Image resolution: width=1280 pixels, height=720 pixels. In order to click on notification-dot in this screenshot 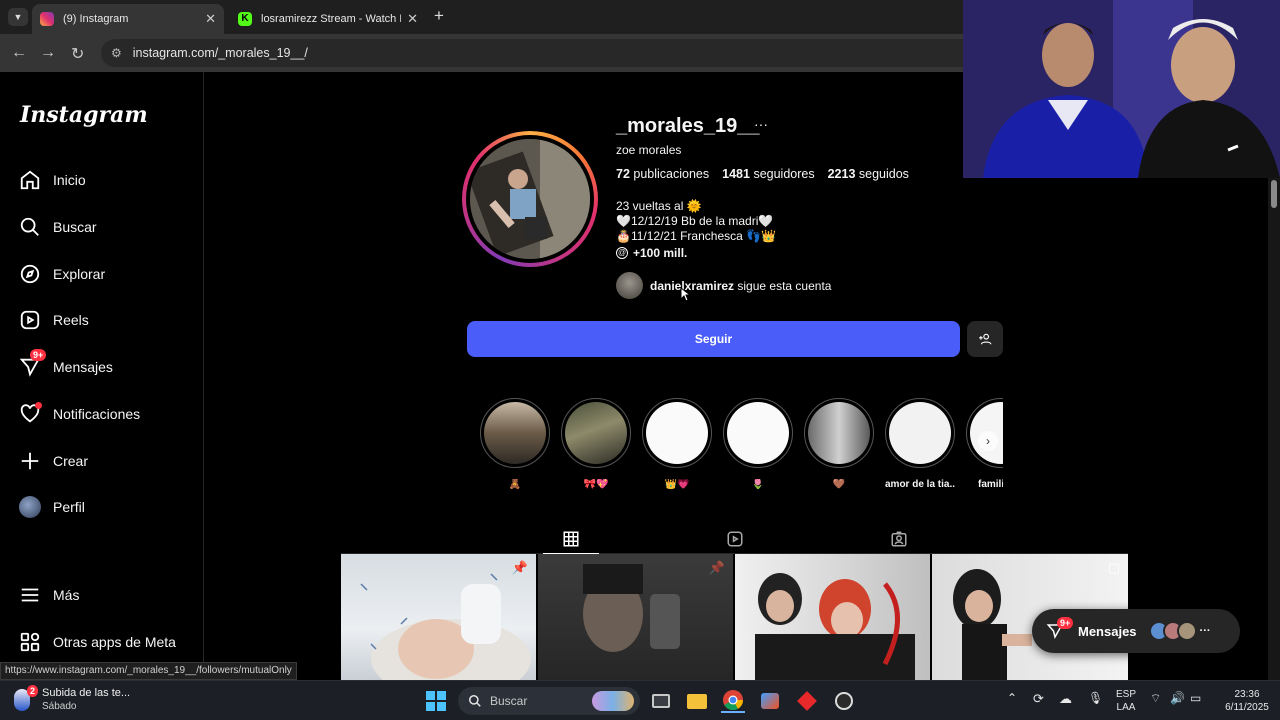, I will do `click(38, 405)`.